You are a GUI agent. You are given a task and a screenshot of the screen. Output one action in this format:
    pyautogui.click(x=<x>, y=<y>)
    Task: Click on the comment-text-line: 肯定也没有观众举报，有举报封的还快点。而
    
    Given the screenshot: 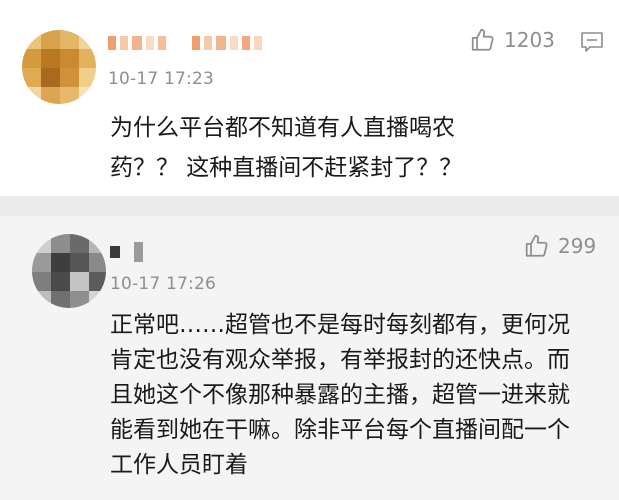 What is the action you would take?
    pyautogui.click(x=340, y=360)
    